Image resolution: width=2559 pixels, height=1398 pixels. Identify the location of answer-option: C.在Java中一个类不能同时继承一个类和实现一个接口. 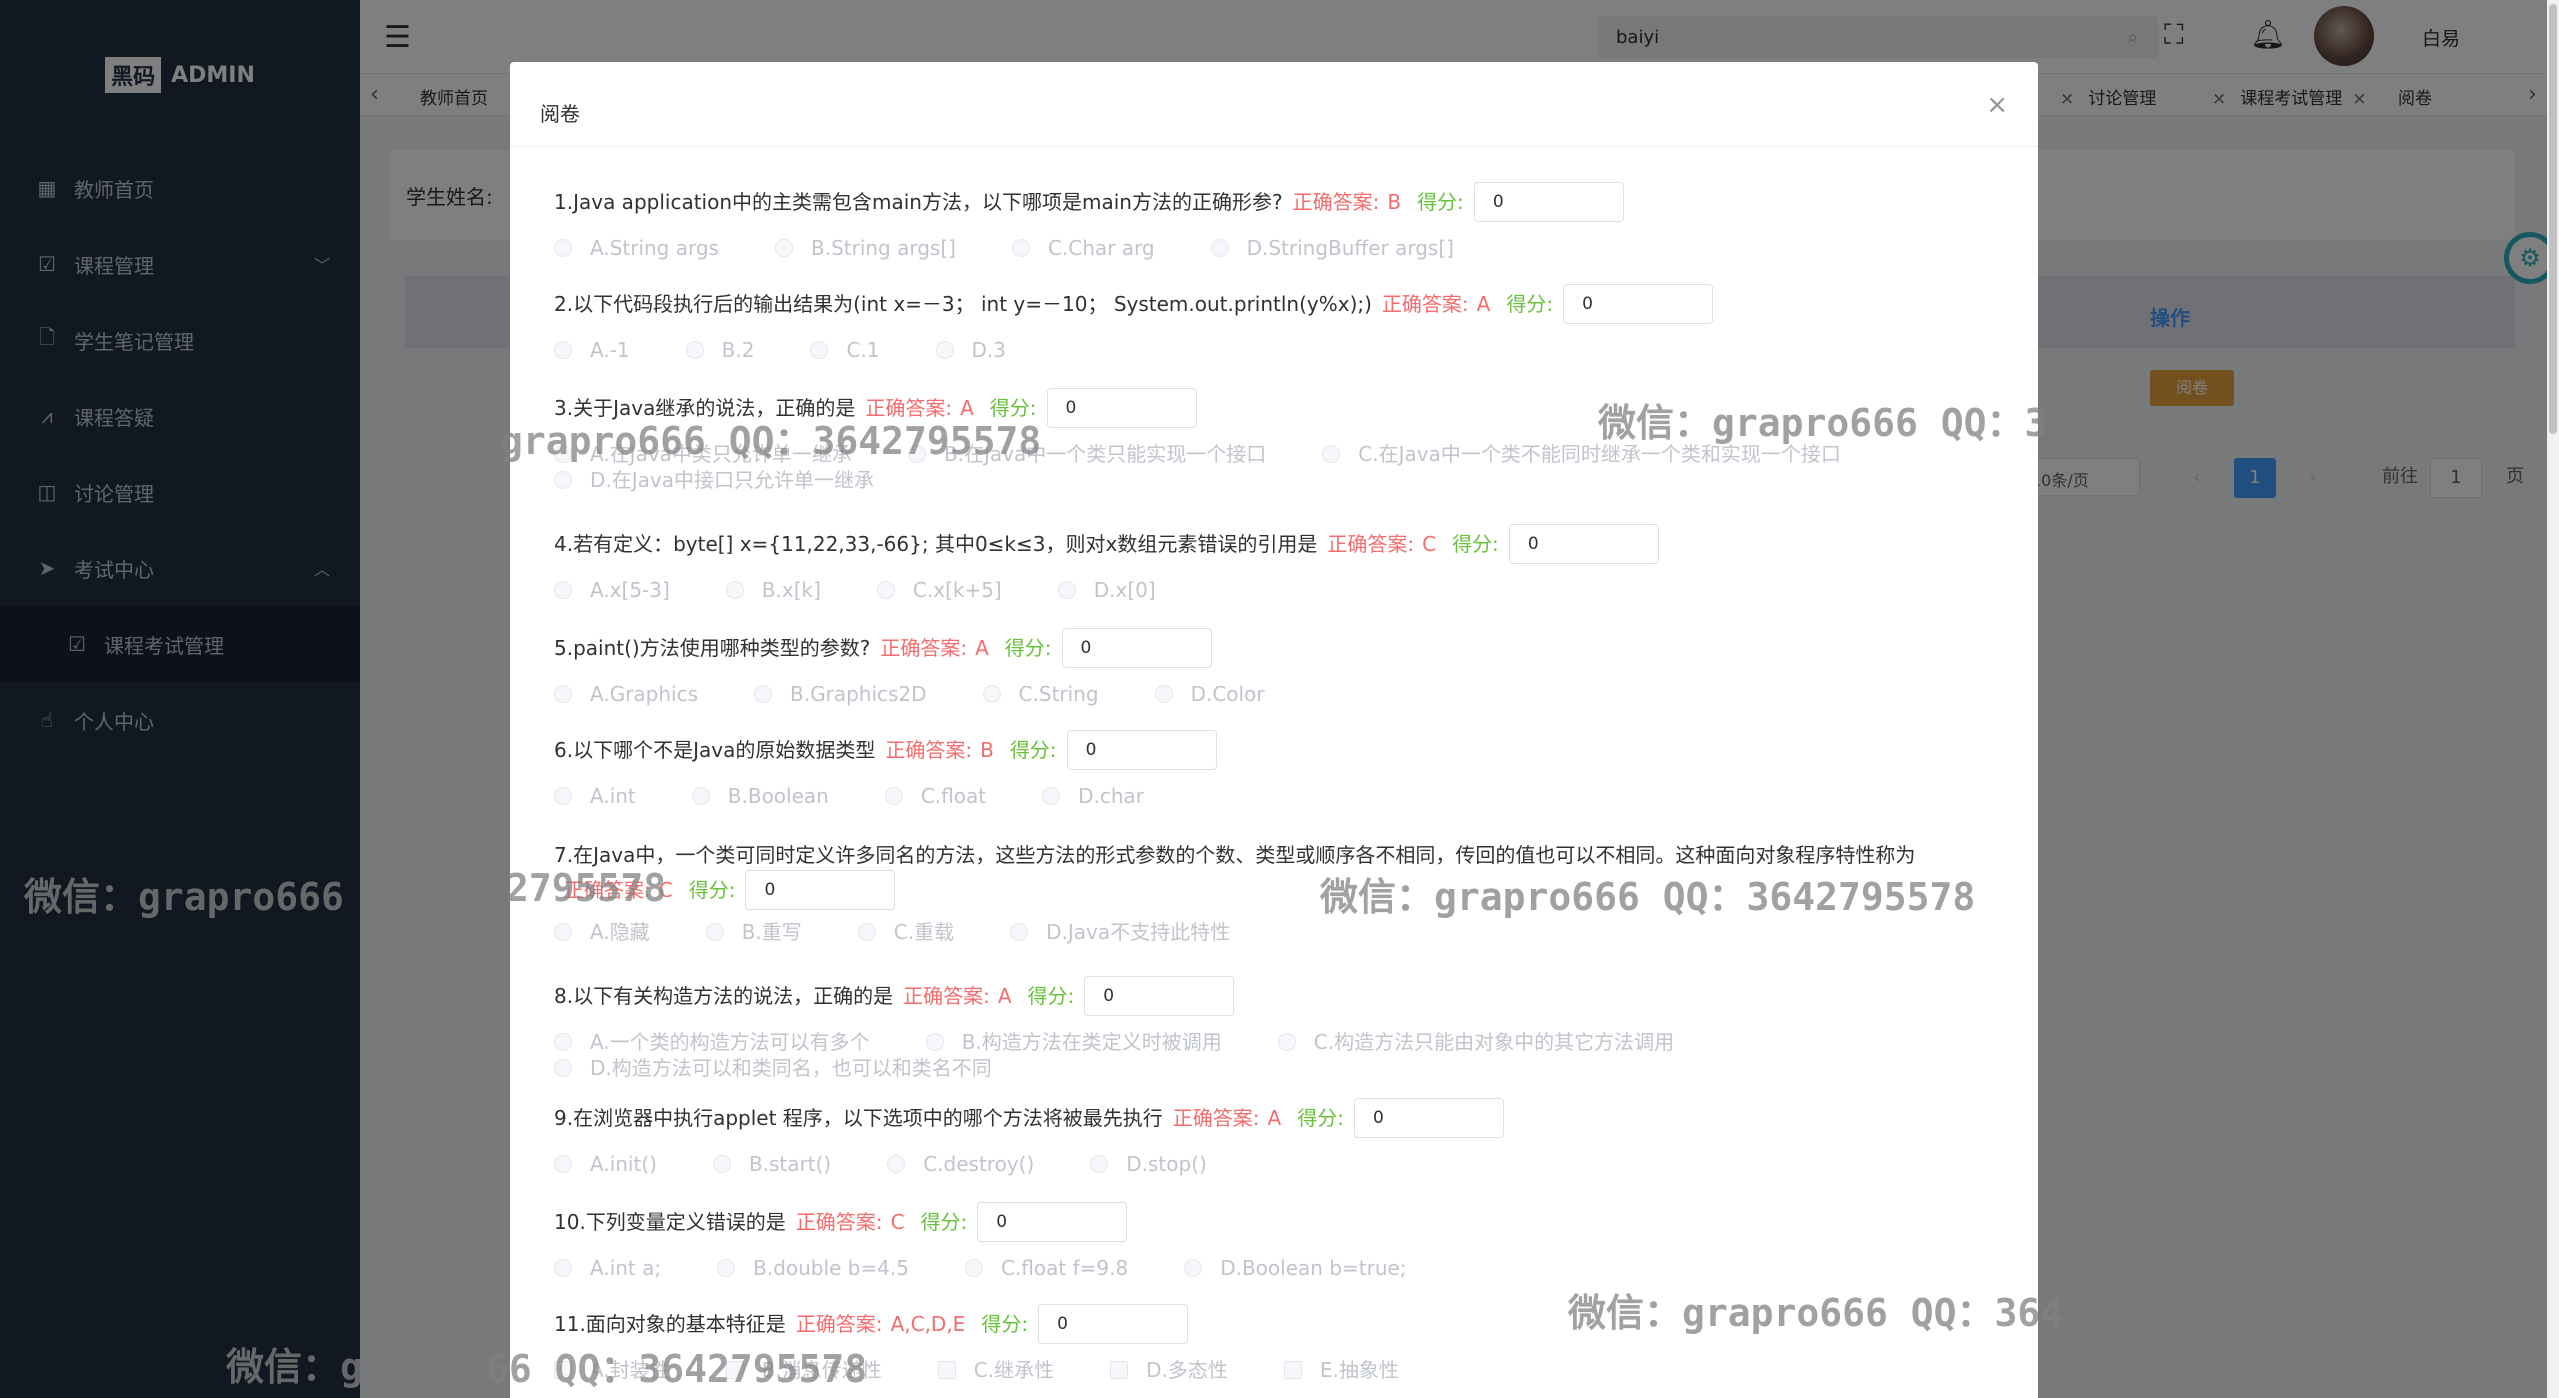
(1581, 454).